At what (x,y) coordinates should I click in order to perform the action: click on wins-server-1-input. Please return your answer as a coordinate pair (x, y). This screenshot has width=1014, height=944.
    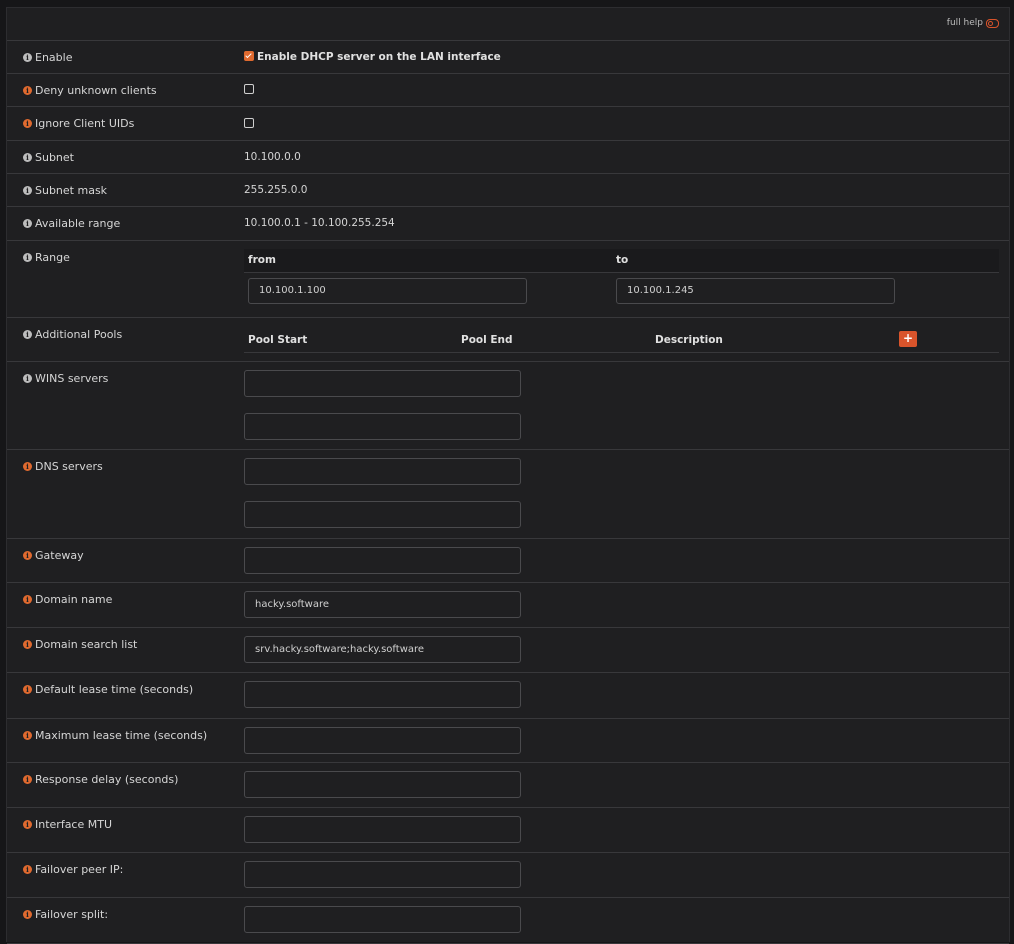
    Looking at the image, I should click on (382, 383).